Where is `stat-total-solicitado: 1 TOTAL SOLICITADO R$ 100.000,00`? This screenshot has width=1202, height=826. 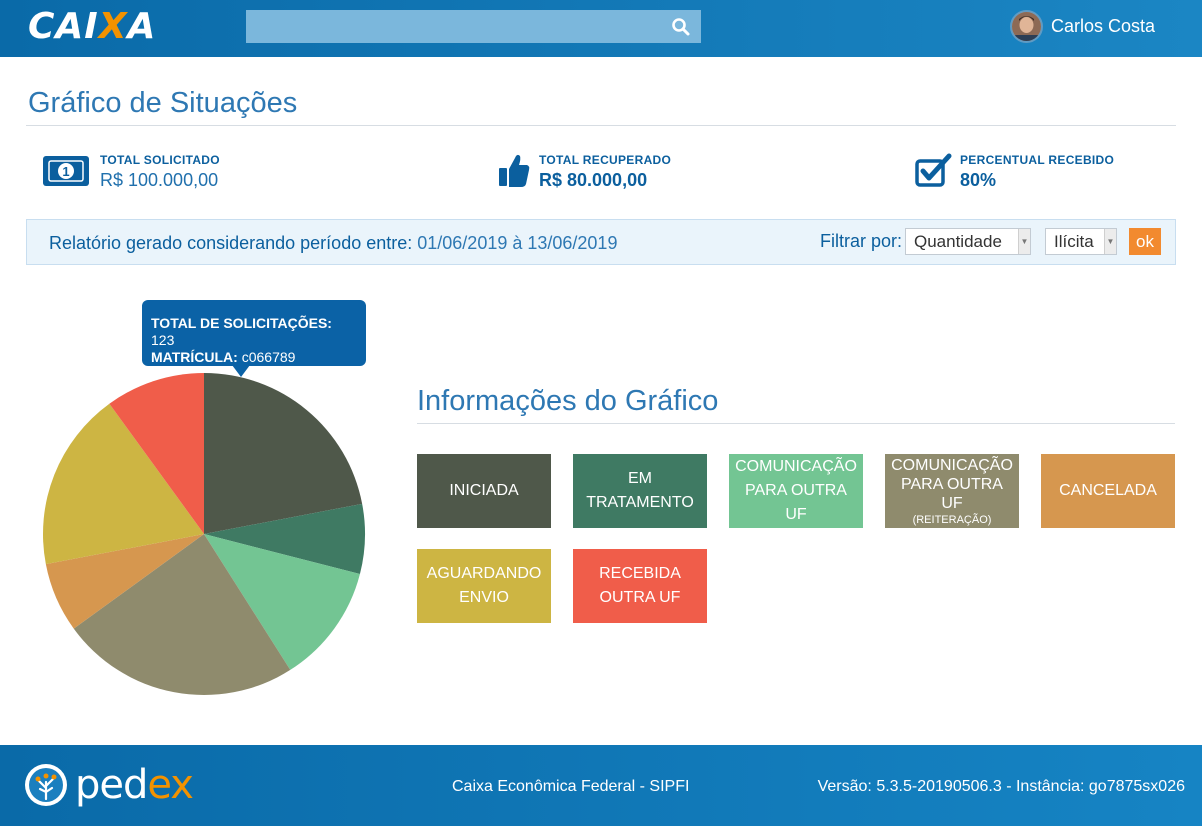 stat-total-solicitado: 1 TOTAL SOLICITADO R$ 100.000,00 is located at coordinates (131, 171).